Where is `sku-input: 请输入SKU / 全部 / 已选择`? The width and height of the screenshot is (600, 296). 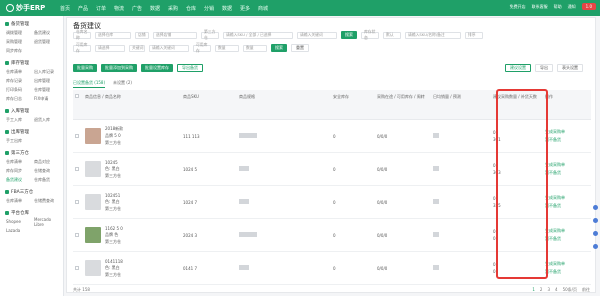 sku-input: 请输入SKU / 全部 / 已选择 is located at coordinates (258, 35).